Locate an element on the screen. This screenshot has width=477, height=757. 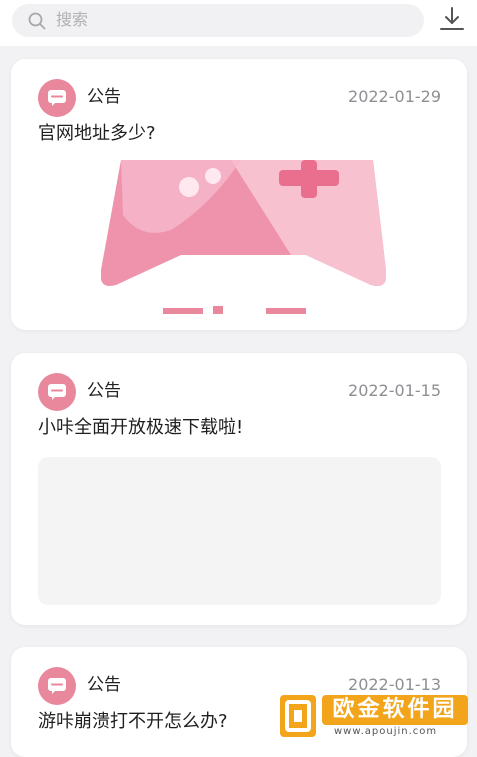
search-box: 搜索 is located at coordinates (218, 20).